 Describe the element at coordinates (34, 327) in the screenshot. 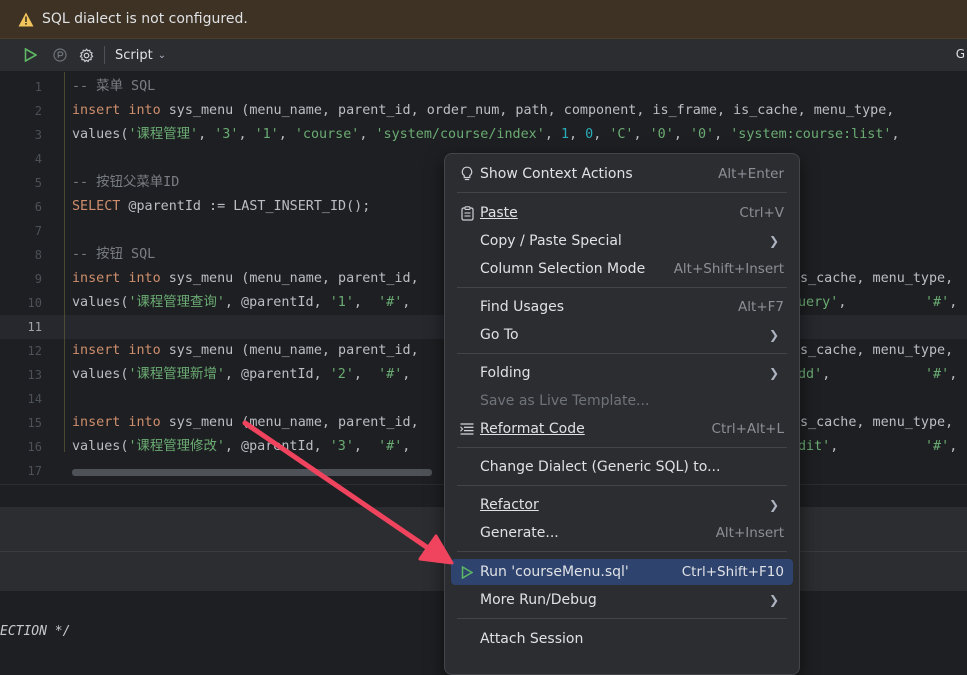

I see `line-number: 11` at that location.